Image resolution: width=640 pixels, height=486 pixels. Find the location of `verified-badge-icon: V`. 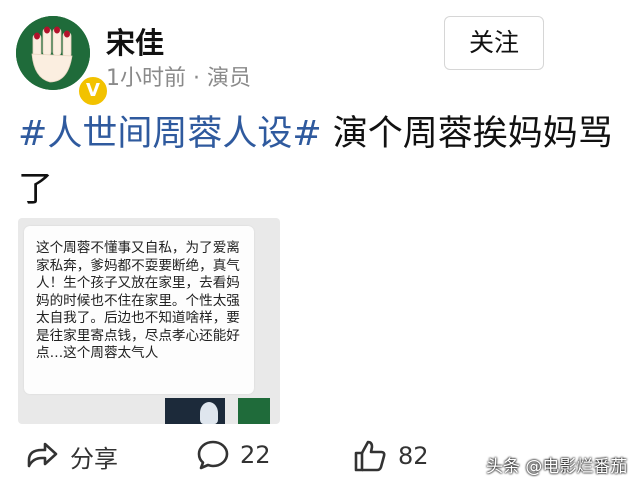

verified-badge-icon: V is located at coordinates (93, 91).